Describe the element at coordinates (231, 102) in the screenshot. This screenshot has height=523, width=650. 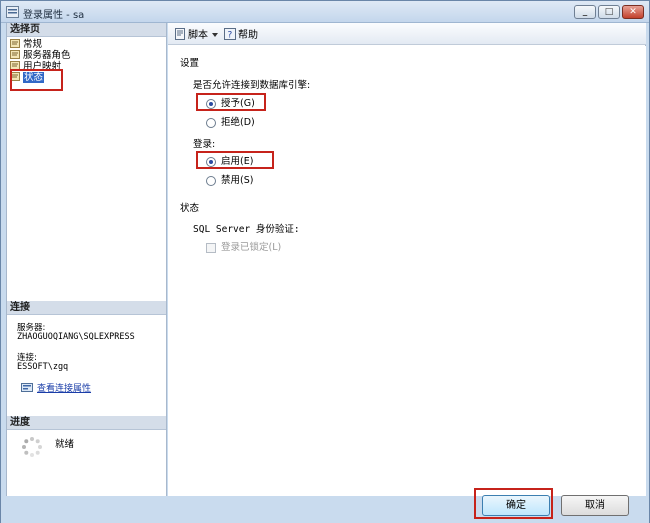
I see `highlight-box-grant` at that location.